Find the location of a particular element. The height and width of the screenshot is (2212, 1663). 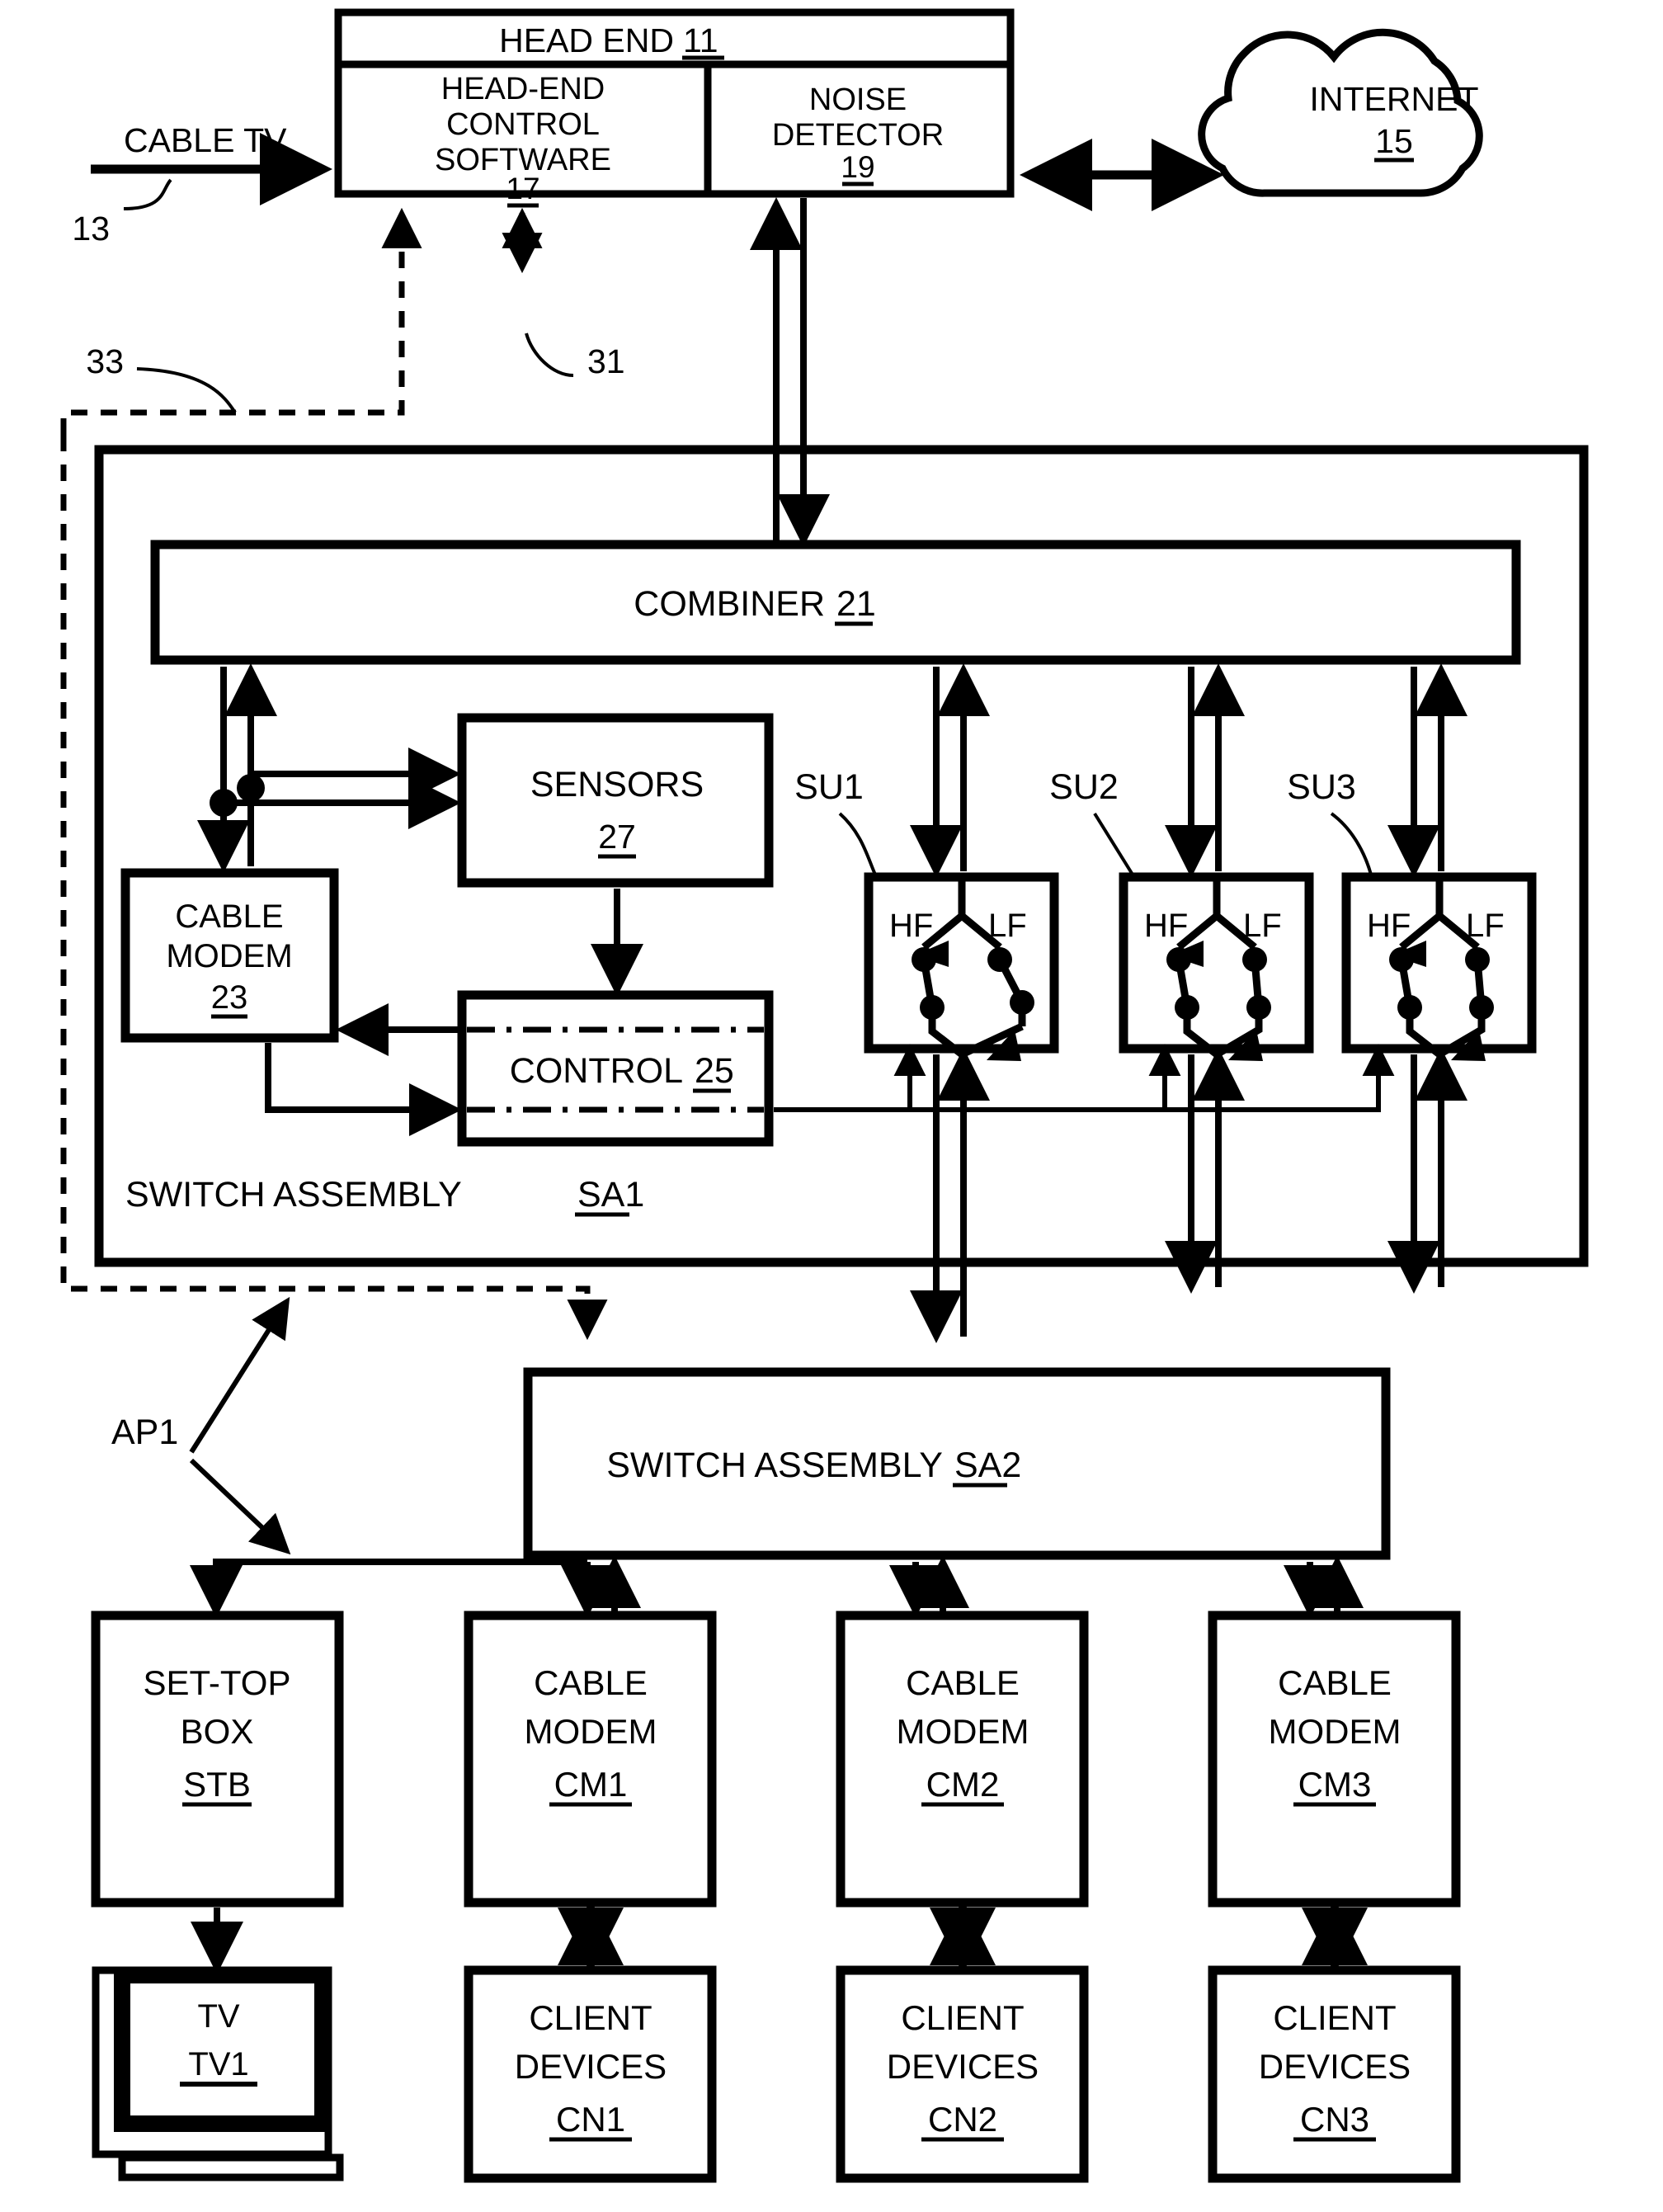

ref-33-label: 33 is located at coordinates (105, 361).